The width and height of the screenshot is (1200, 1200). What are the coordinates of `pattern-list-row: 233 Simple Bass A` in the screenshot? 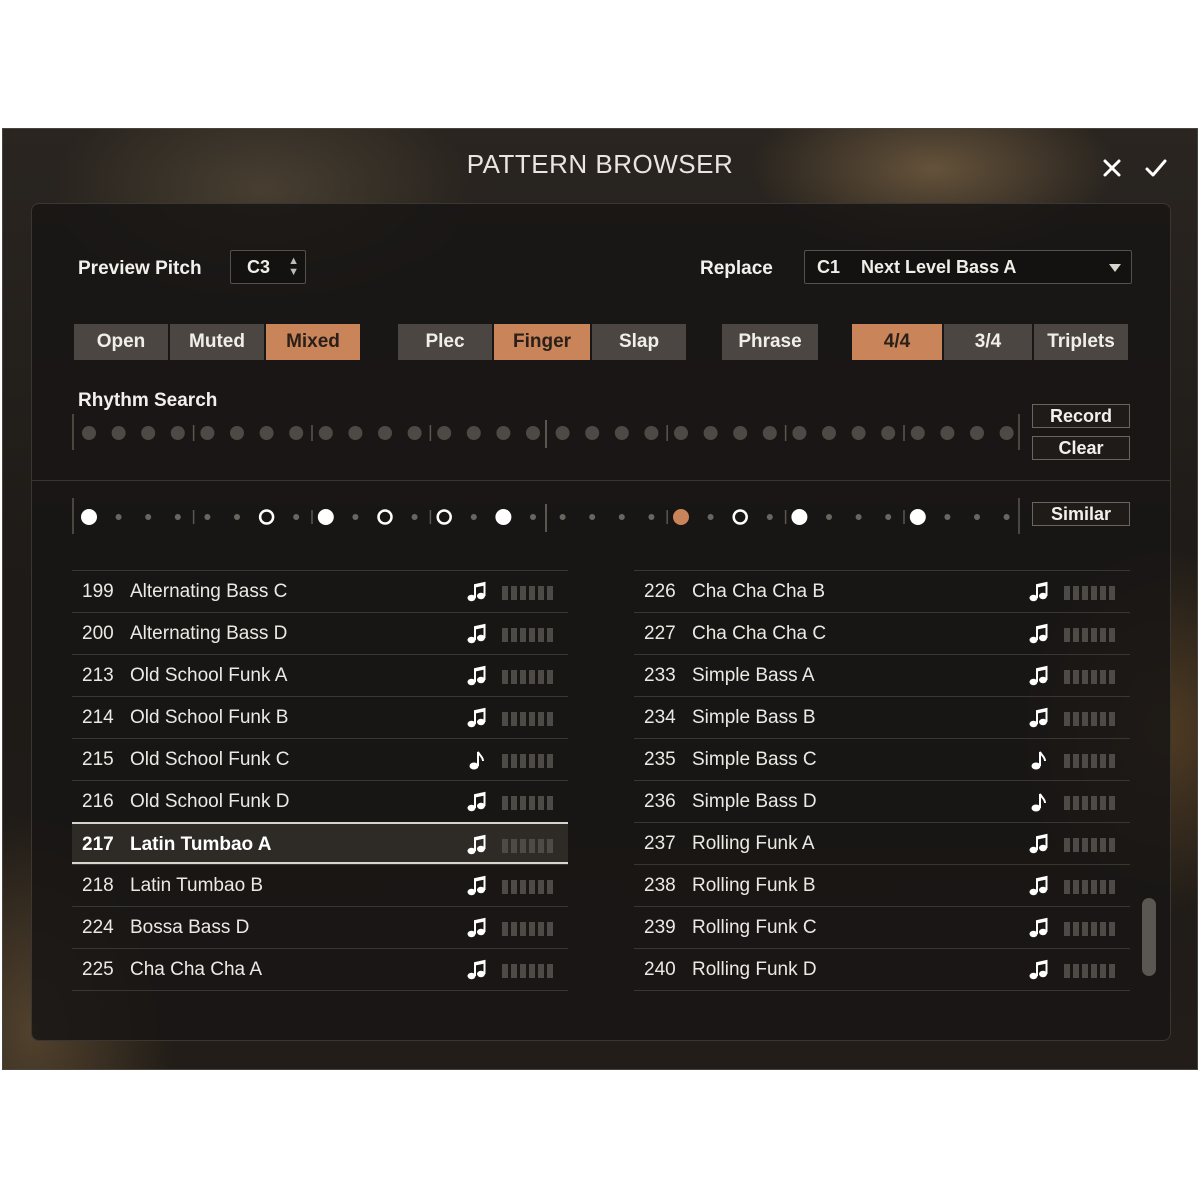 It's located at (882, 675).